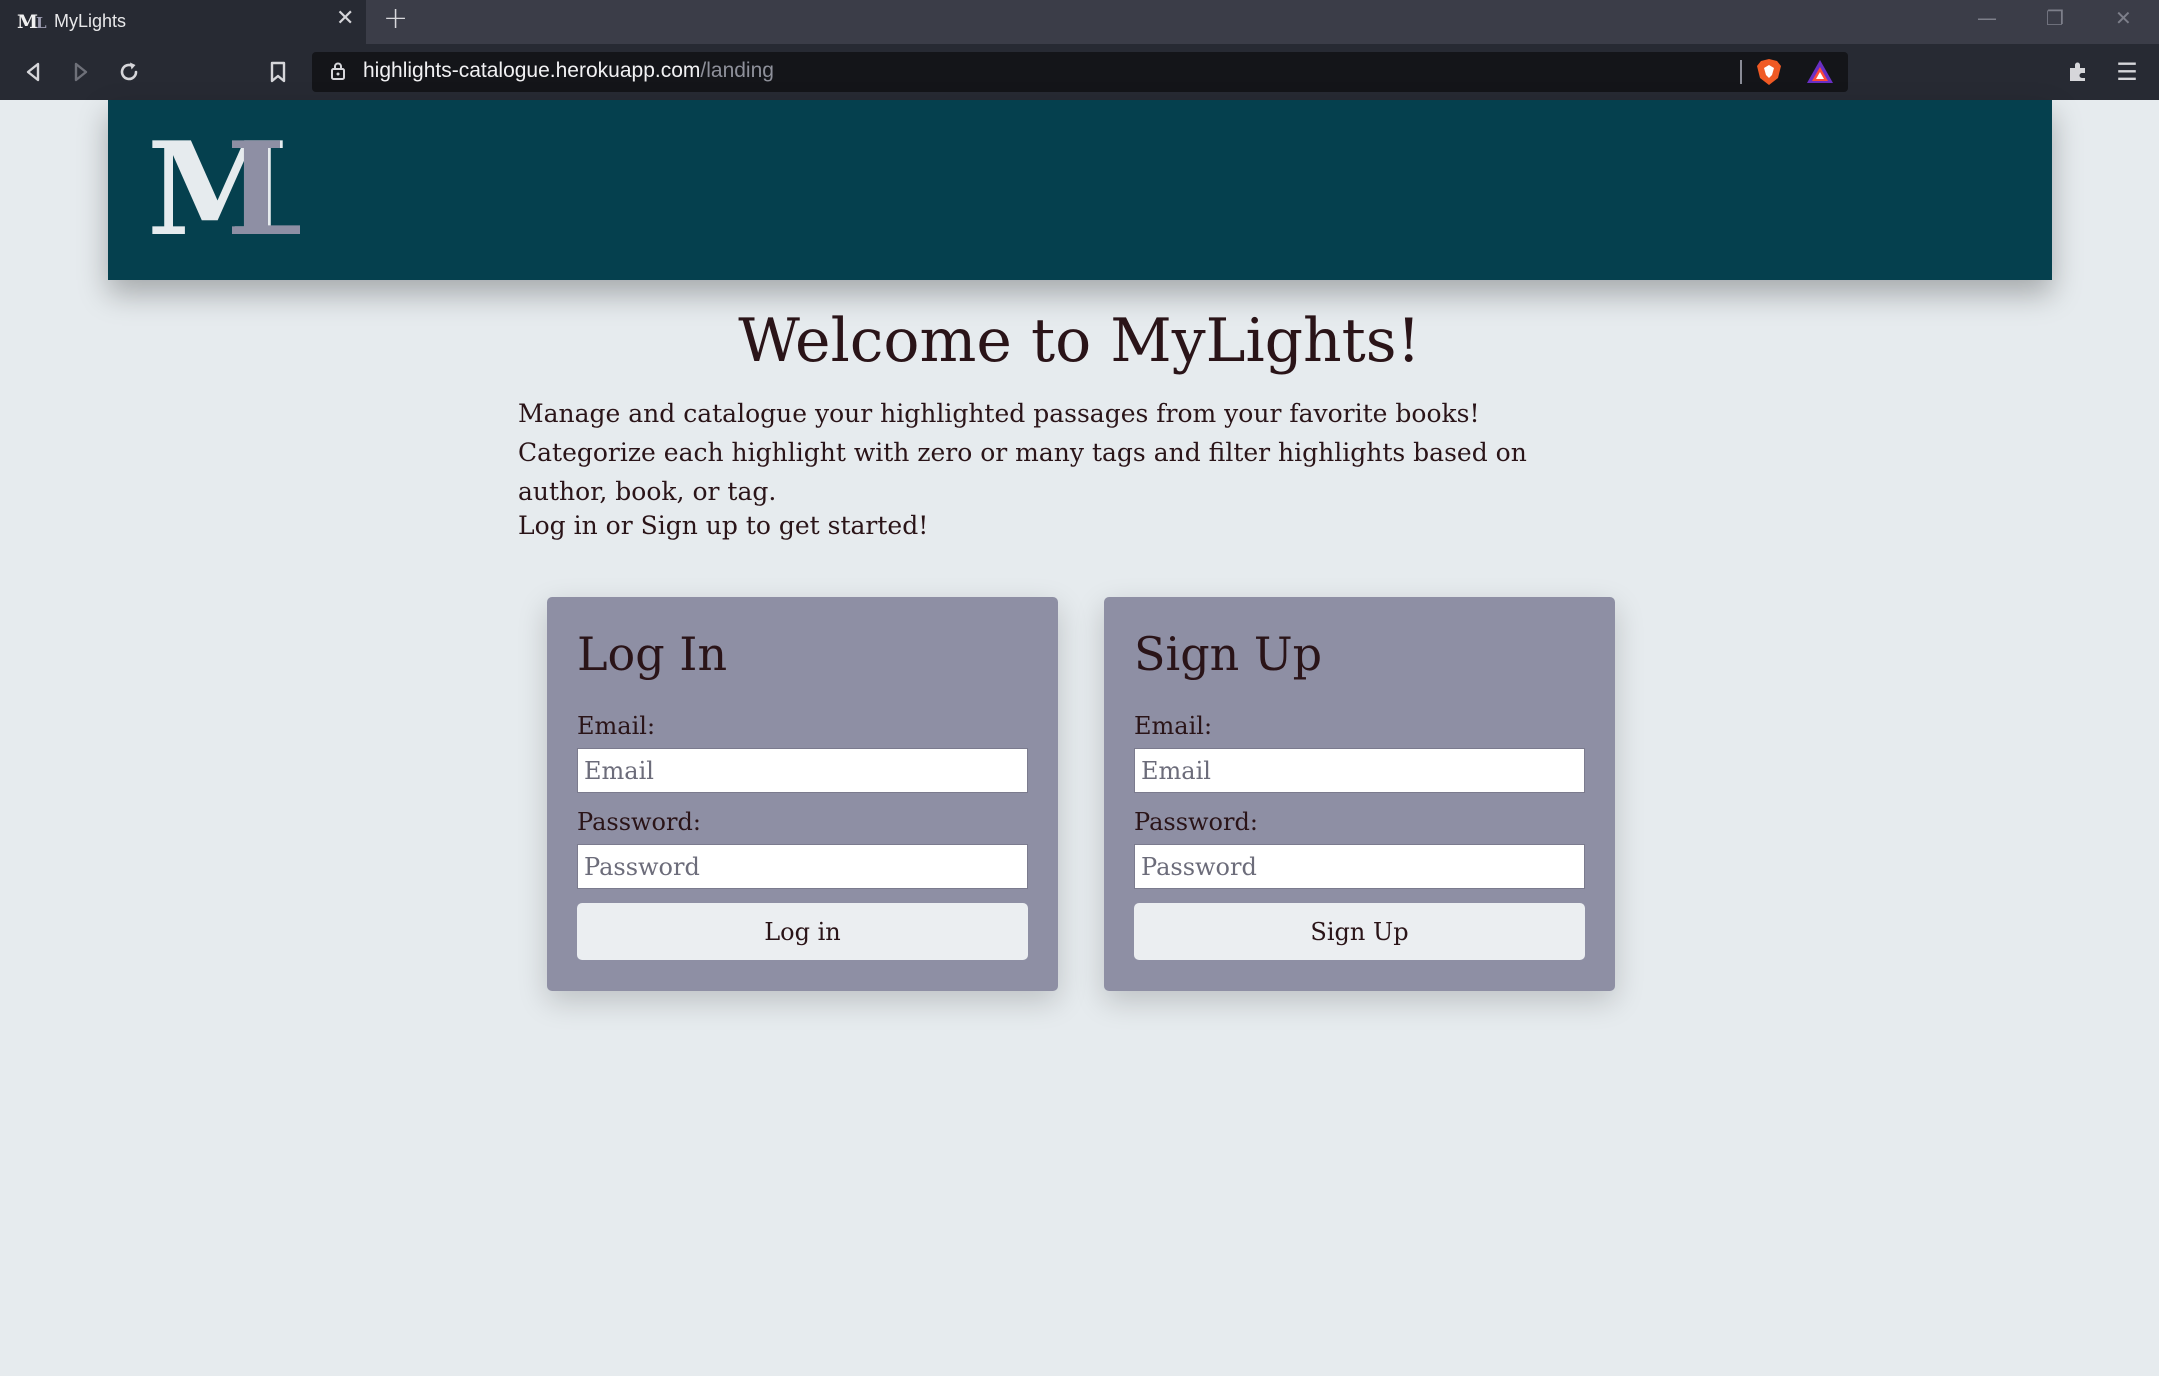  I want to click on tab-favicon-icon: ML, so click(31, 22).